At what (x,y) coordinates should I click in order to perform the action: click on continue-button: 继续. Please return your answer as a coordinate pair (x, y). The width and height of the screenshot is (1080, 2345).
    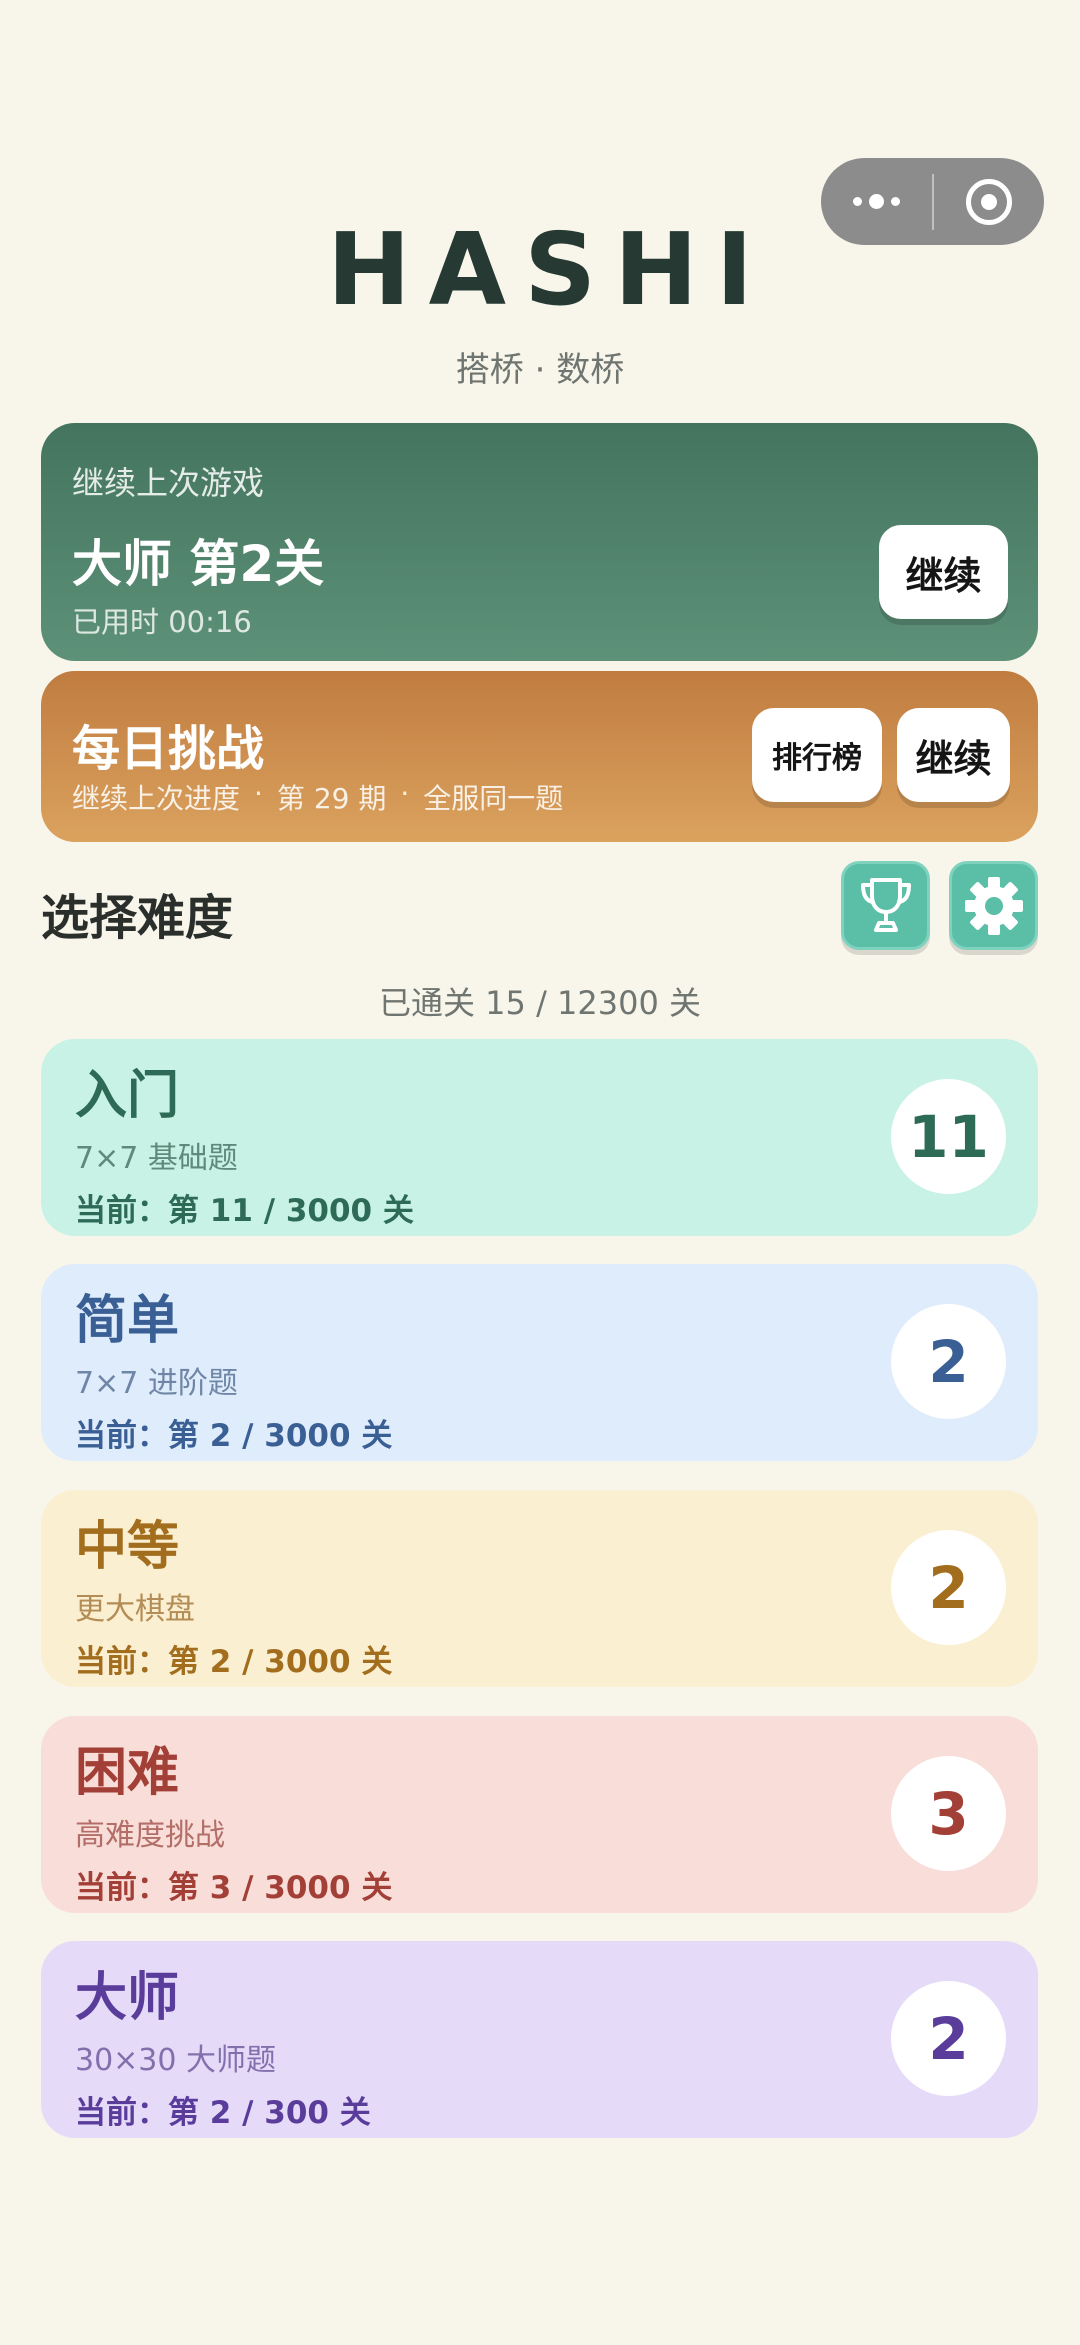
    Looking at the image, I should click on (943, 572).